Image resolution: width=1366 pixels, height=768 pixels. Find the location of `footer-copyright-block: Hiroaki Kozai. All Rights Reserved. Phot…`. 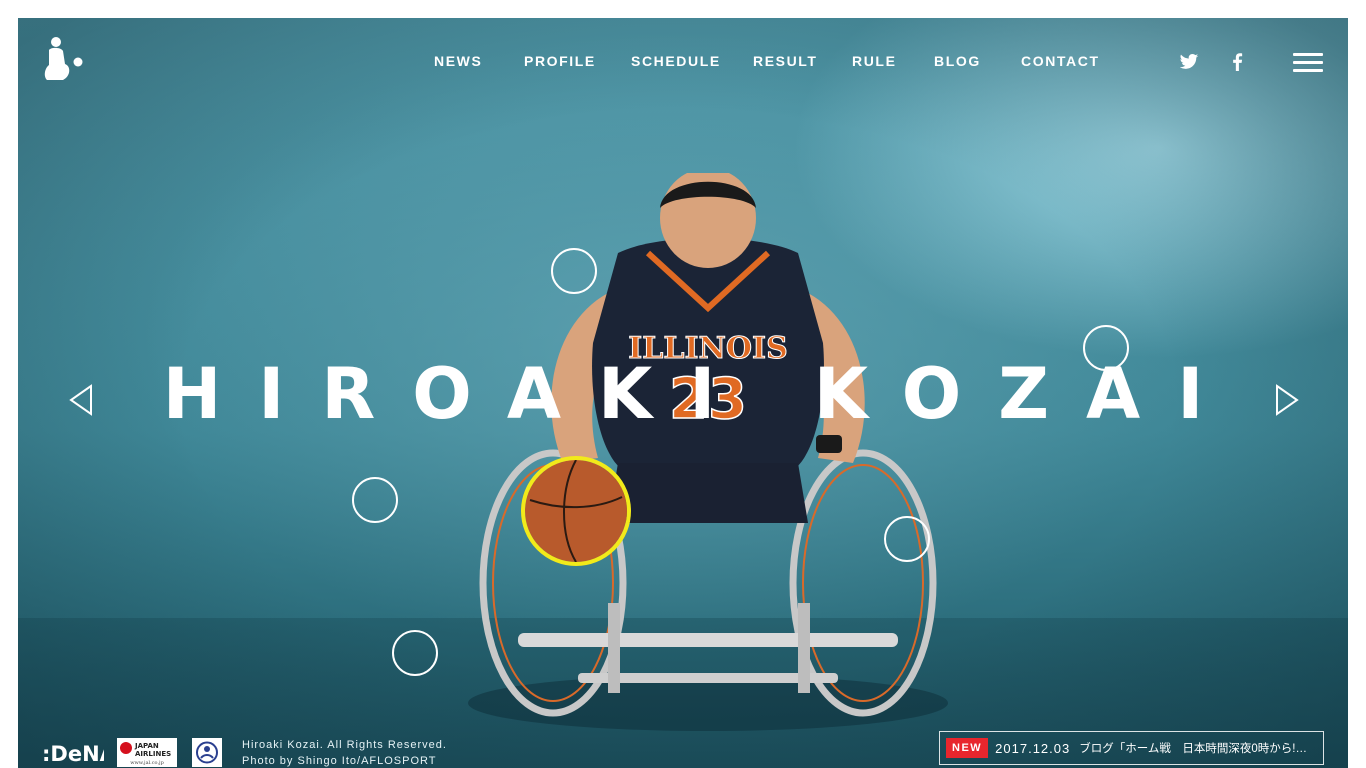

footer-copyright-block: Hiroaki Kozai. All Rights Reserved. Phot… is located at coordinates (344, 752).